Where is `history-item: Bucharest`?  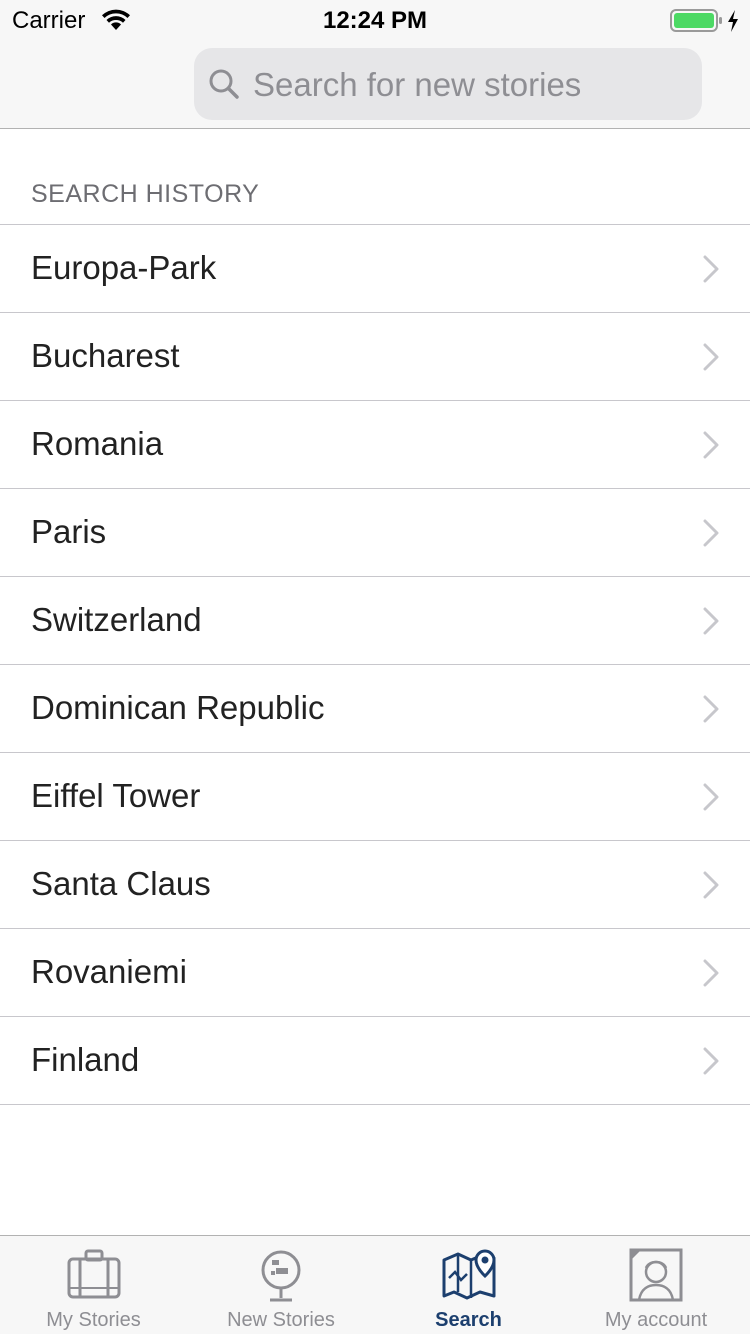 history-item: Bucharest is located at coordinates (375, 357).